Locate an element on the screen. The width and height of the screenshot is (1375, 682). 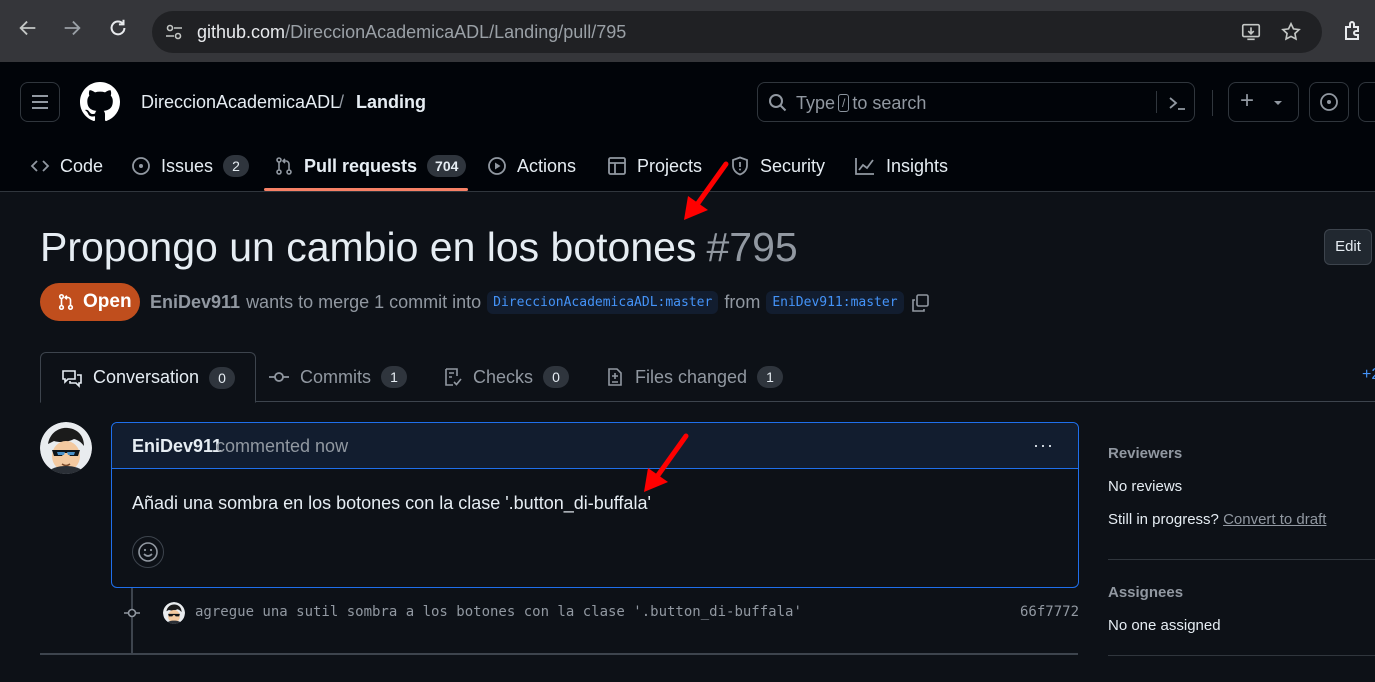
tab-conversation: Conversation 0 is located at coordinates (148, 377).